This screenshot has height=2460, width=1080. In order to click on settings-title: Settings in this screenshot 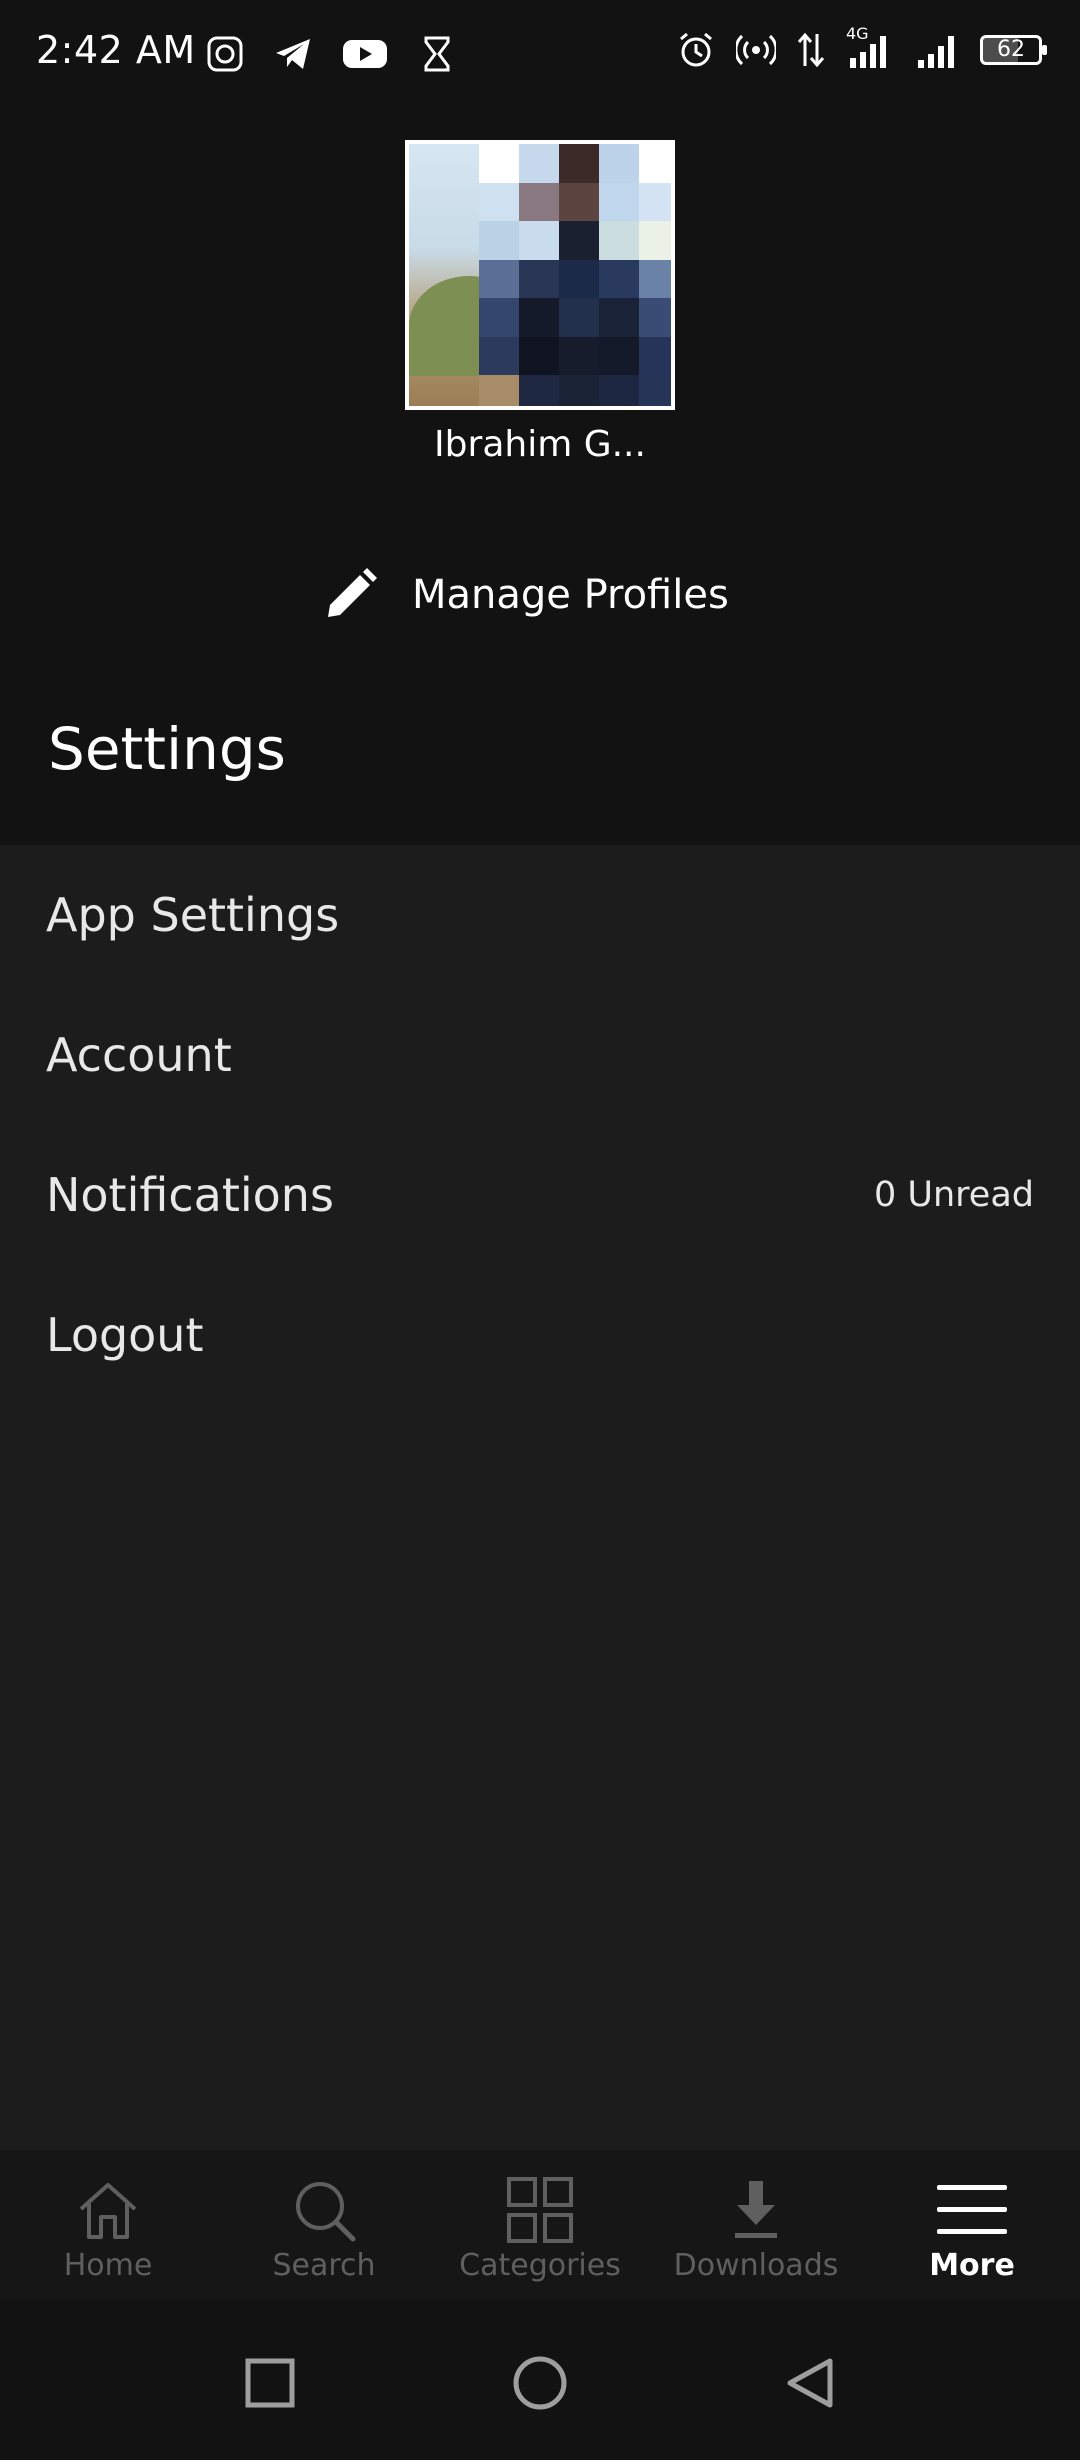, I will do `click(167, 749)`.